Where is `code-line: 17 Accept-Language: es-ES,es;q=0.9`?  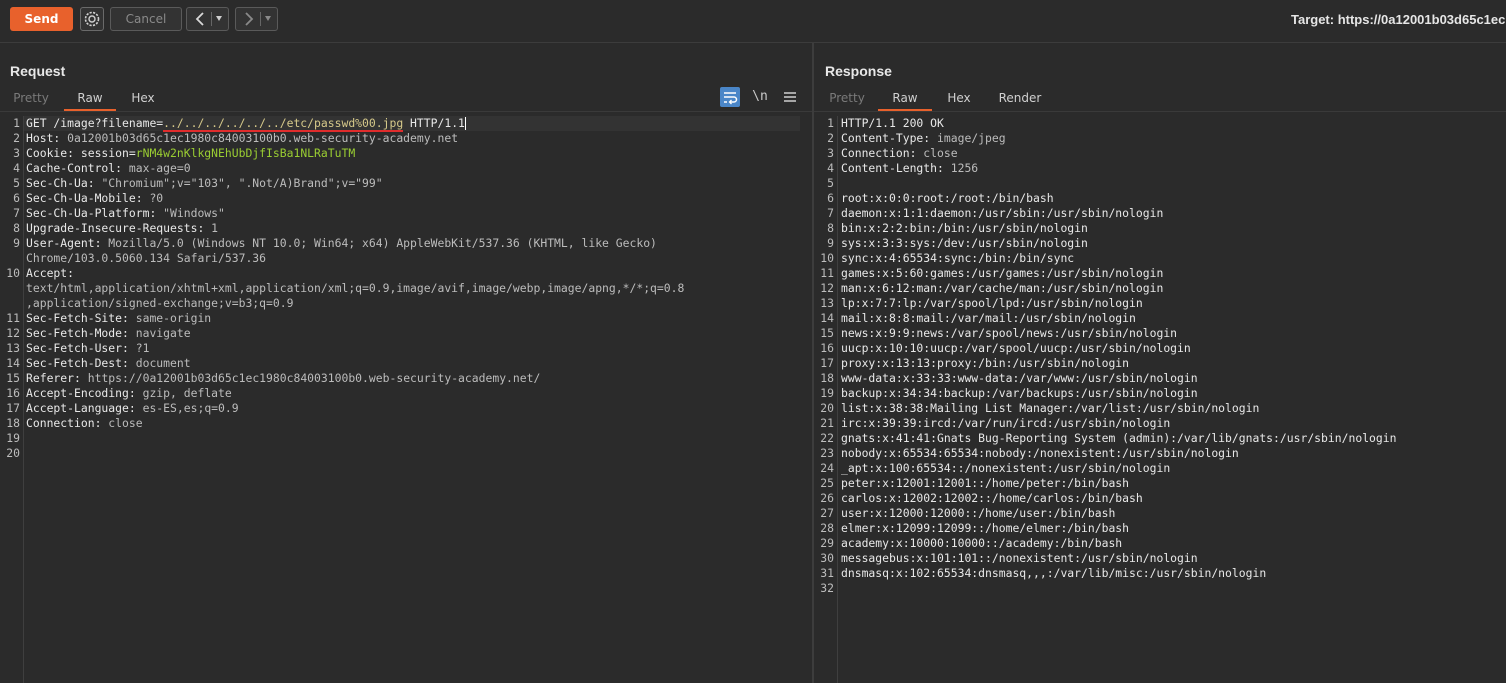 code-line: 17 Accept-Language: es-ES,es;q=0.9 is located at coordinates (406, 408).